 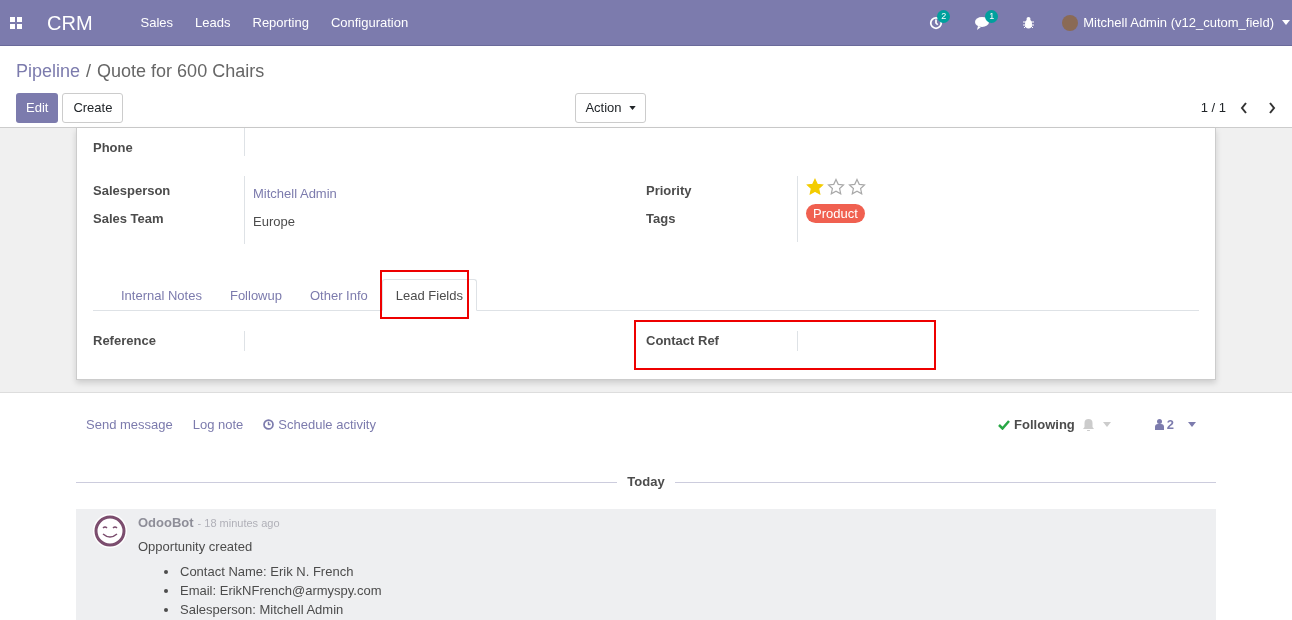 What do you see at coordinates (166, 523) in the screenshot?
I see `message-author: OdooBot` at bounding box center [166, 523].